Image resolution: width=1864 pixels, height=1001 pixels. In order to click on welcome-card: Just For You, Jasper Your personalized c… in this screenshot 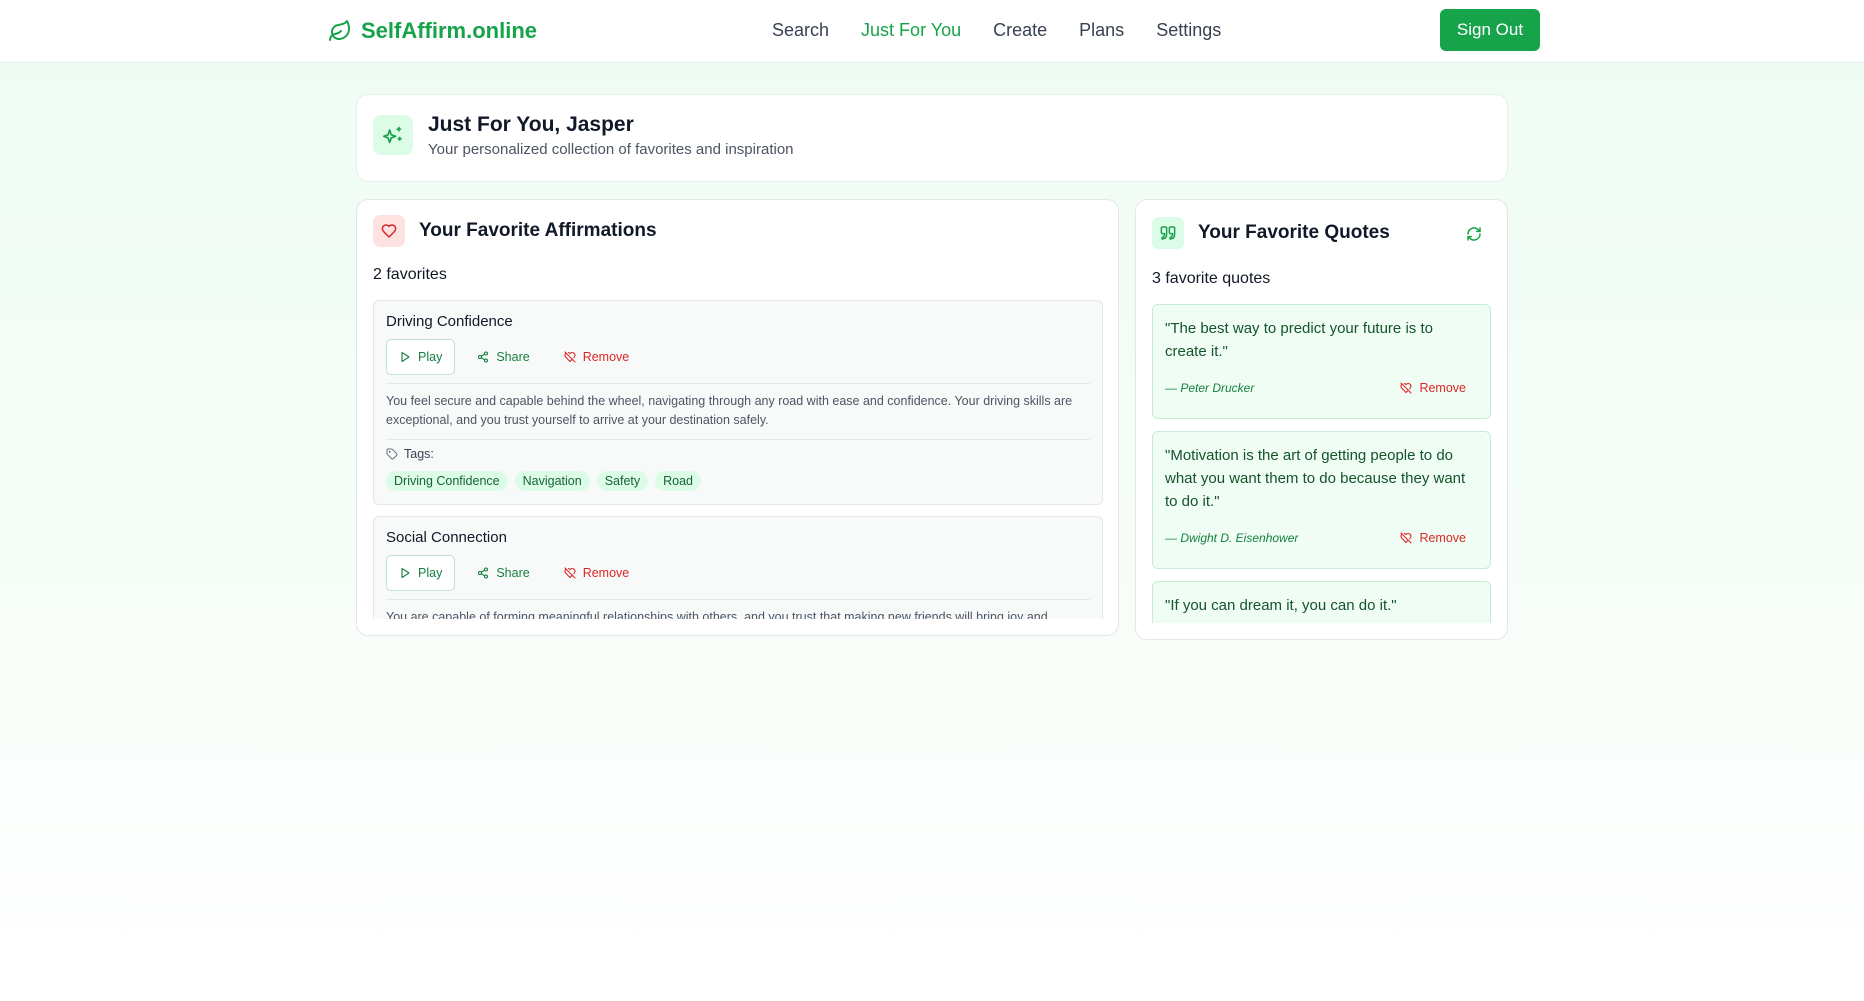, I will do `click(932, 138)`.